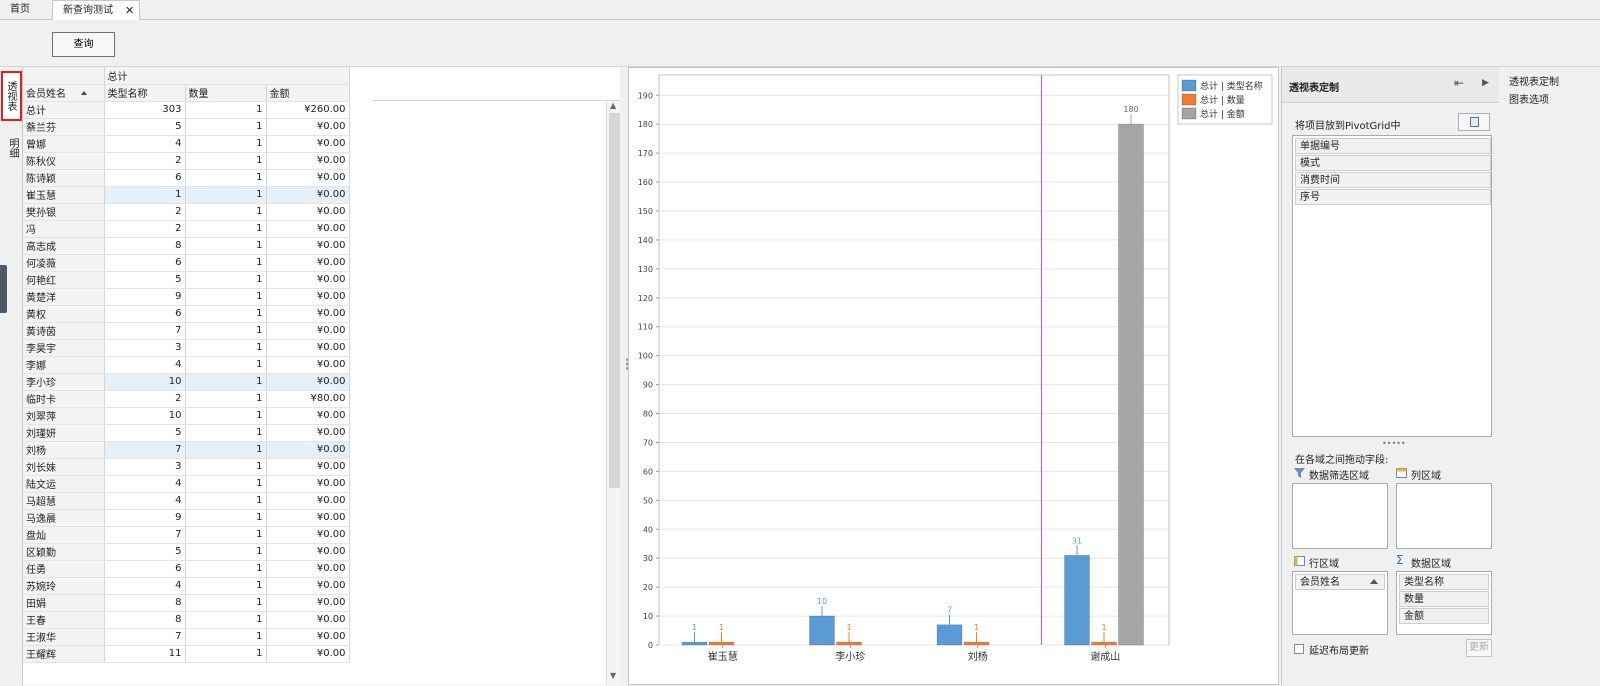 This screenshot has width=1600, height=686. What do you see at coordinates (1340, 516) in the screenshot?
I see `filter-area-box` at bounding box center [1340, 516].